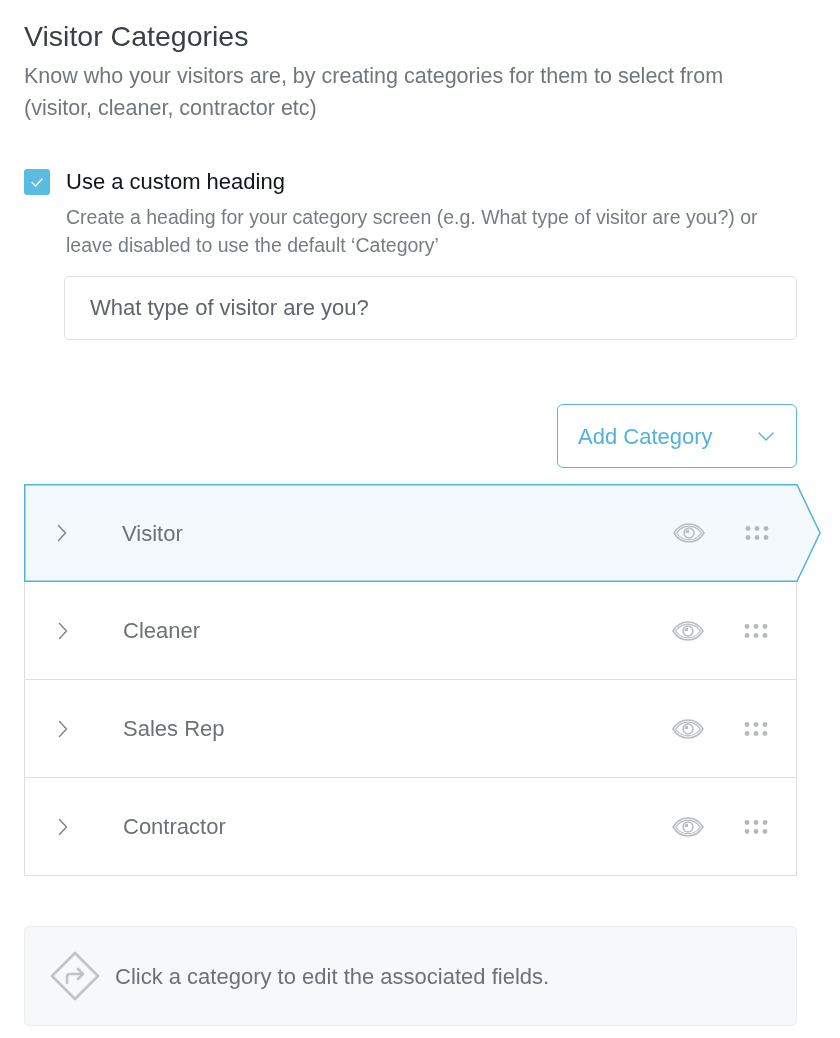 The width and height of the screenshot is (840, 1038). I want to click on checkbox, so click(37, 182).